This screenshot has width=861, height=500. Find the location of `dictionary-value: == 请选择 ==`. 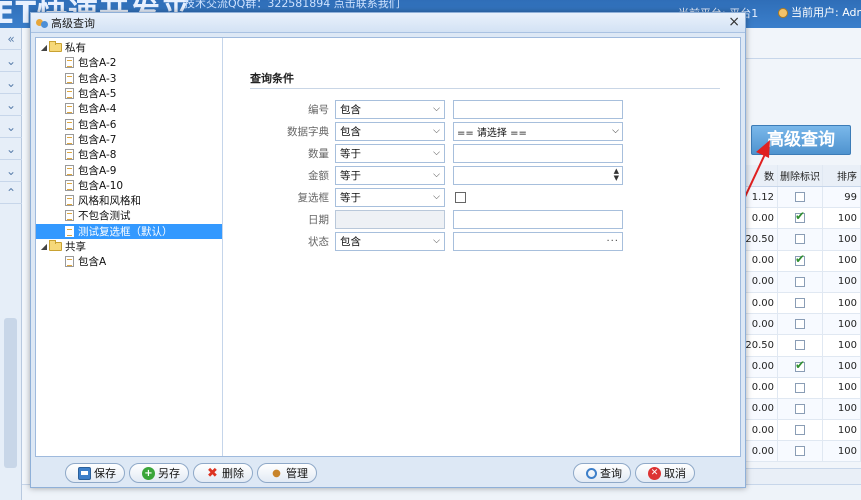

dictionary-value: == 请选择 == is located at coordinates (492, 133).